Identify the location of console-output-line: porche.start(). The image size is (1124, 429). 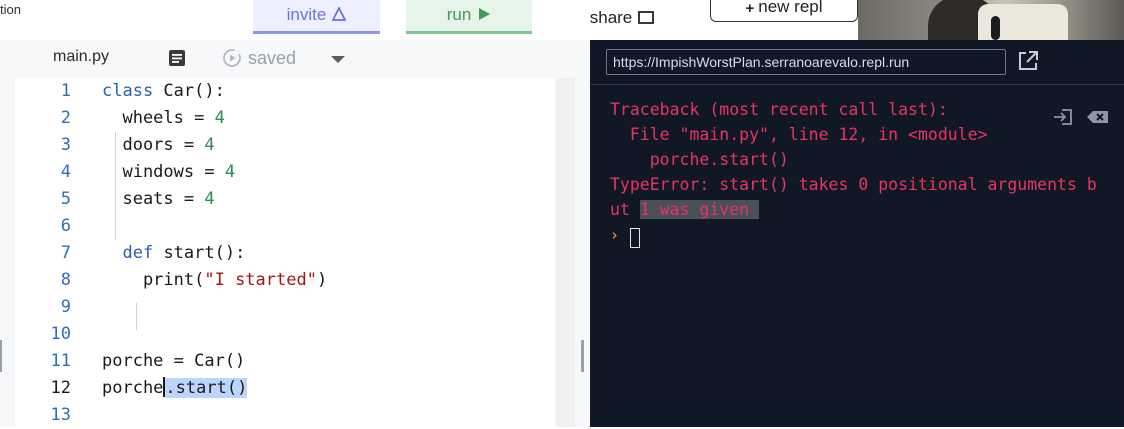
(699, 159).